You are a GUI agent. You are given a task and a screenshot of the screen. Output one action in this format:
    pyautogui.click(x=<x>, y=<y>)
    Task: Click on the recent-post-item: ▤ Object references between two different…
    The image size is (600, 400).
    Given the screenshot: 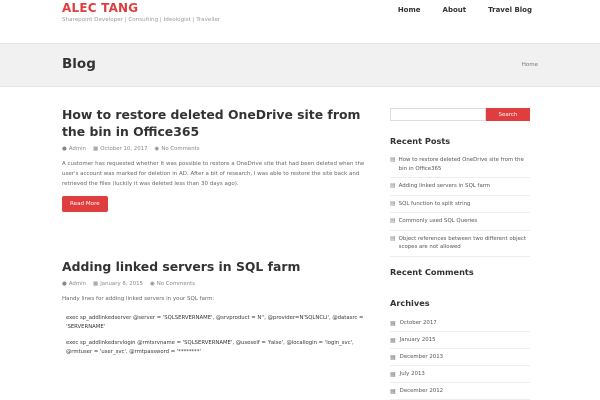 What is the action you would take?
    pyautogui.click(x=460, y=244)
    